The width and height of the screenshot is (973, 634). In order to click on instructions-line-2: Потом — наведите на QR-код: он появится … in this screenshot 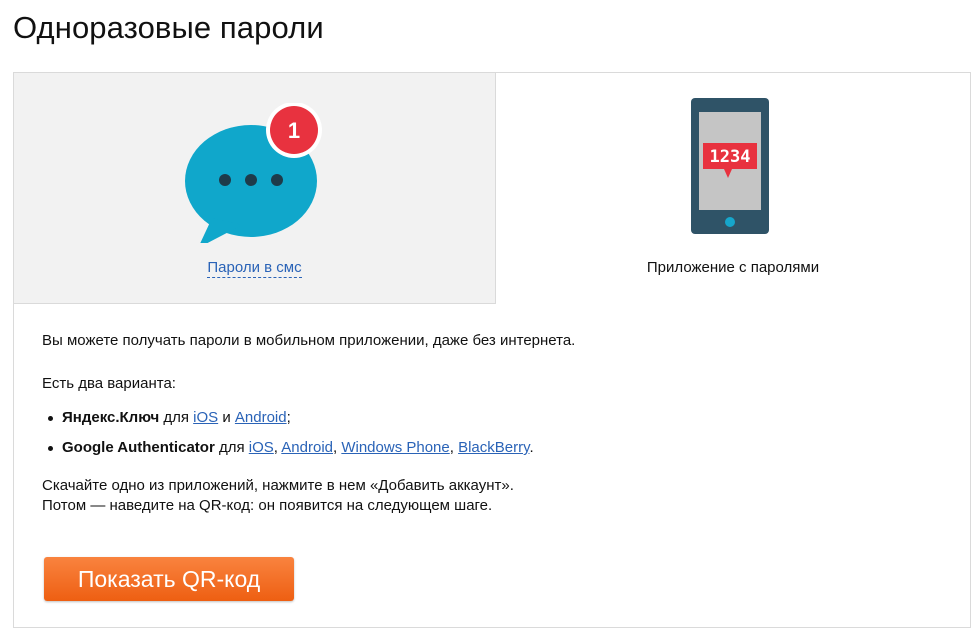, I will do `click(267, 505)`.